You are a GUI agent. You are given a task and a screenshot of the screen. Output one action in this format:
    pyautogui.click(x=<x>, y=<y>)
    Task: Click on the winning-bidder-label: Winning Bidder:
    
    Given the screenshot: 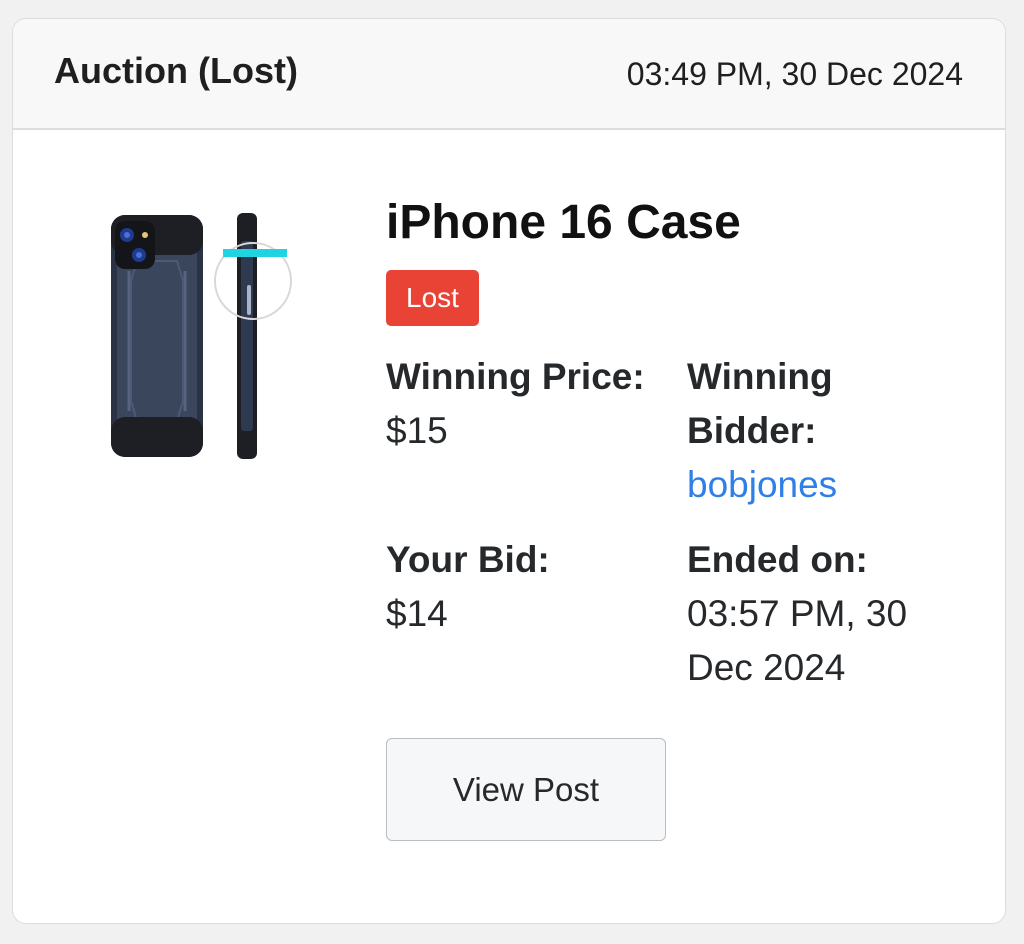 What is the action you would take?
    pyautogui.click(x=760, y=403)
    